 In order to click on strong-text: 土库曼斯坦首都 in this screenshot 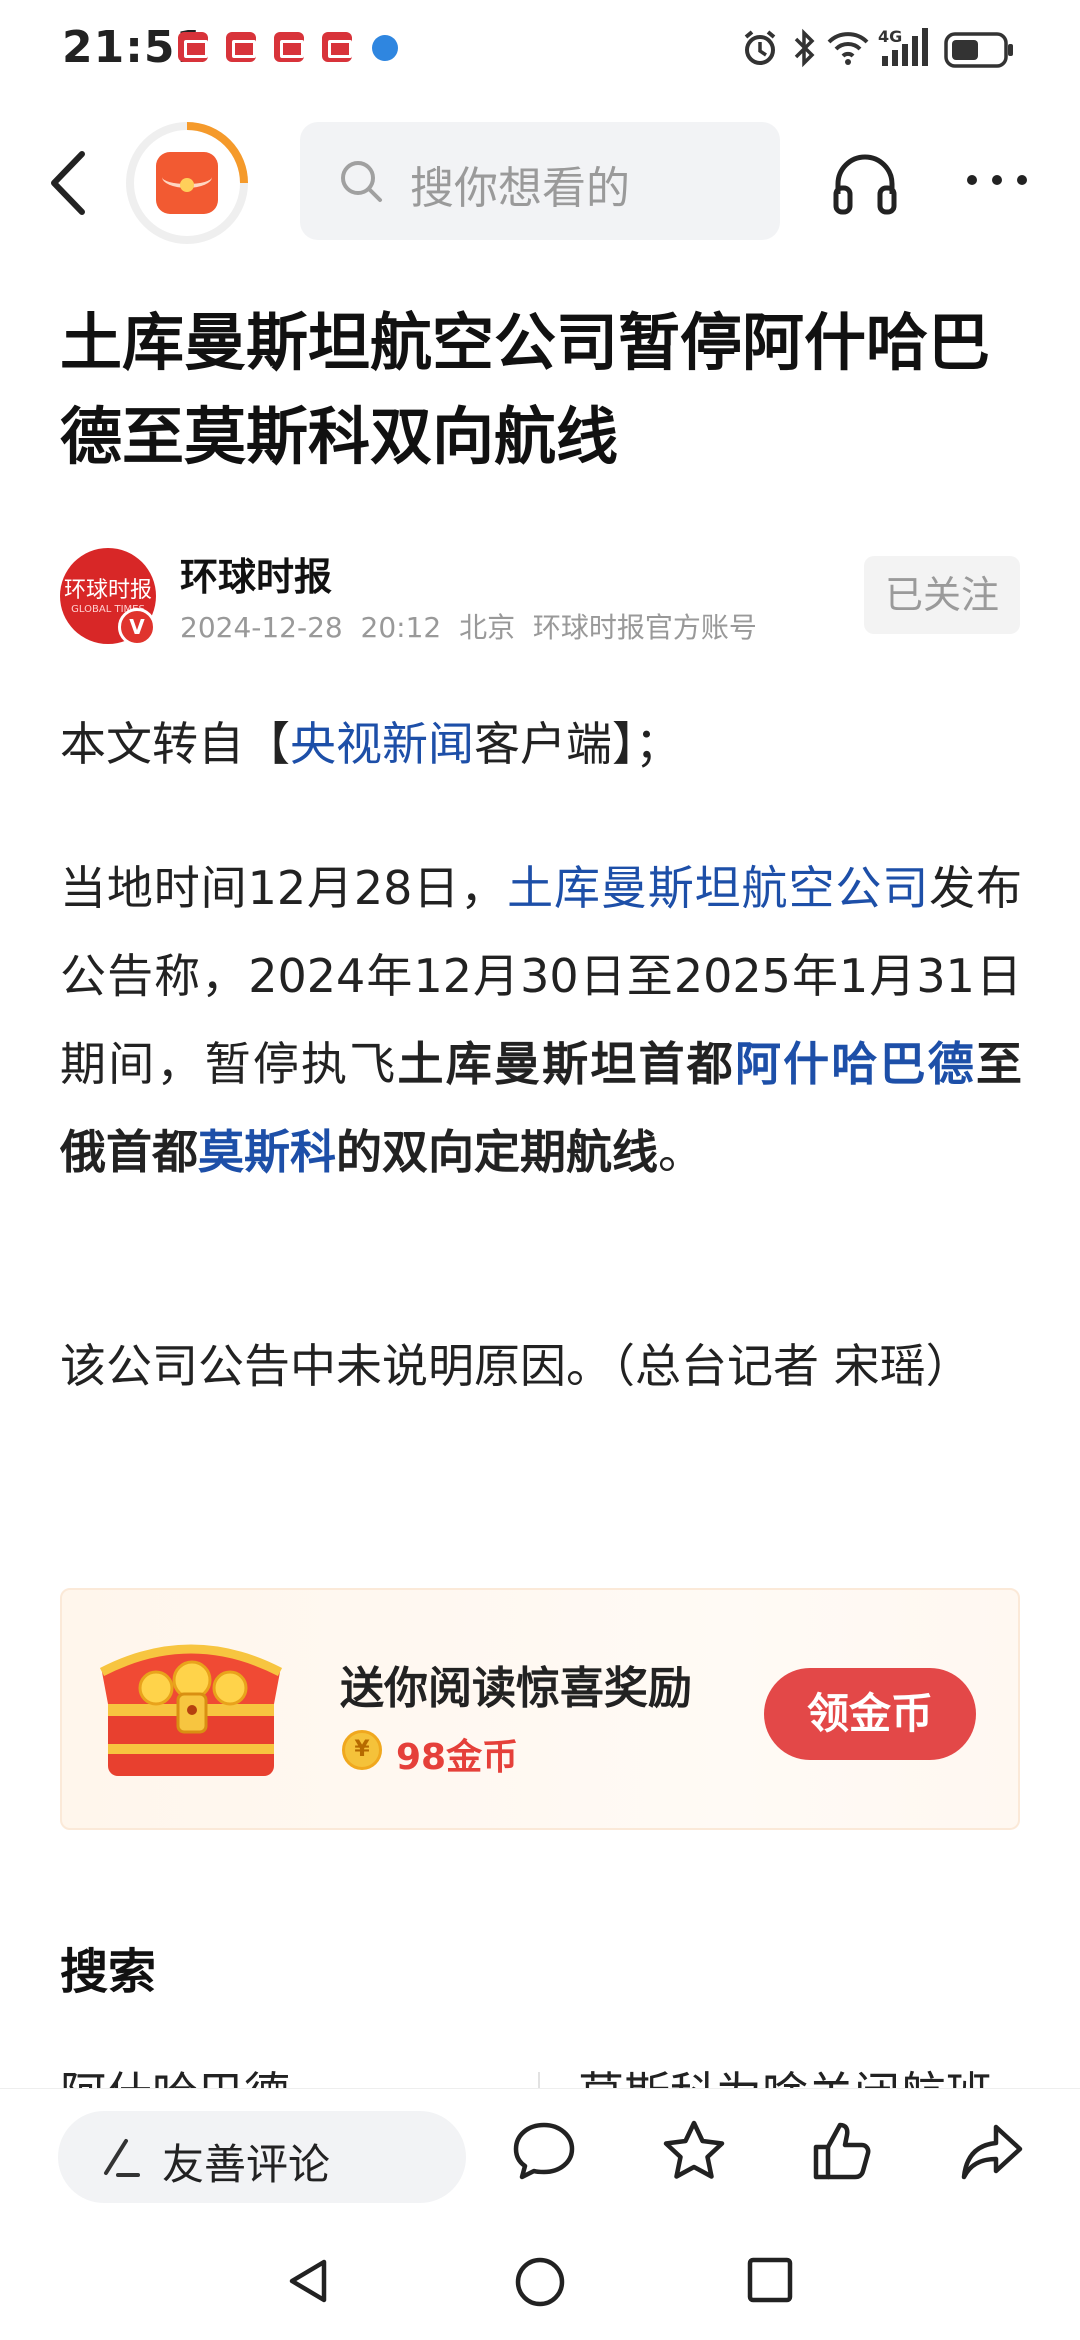, I will do `click(566, 1064)`.